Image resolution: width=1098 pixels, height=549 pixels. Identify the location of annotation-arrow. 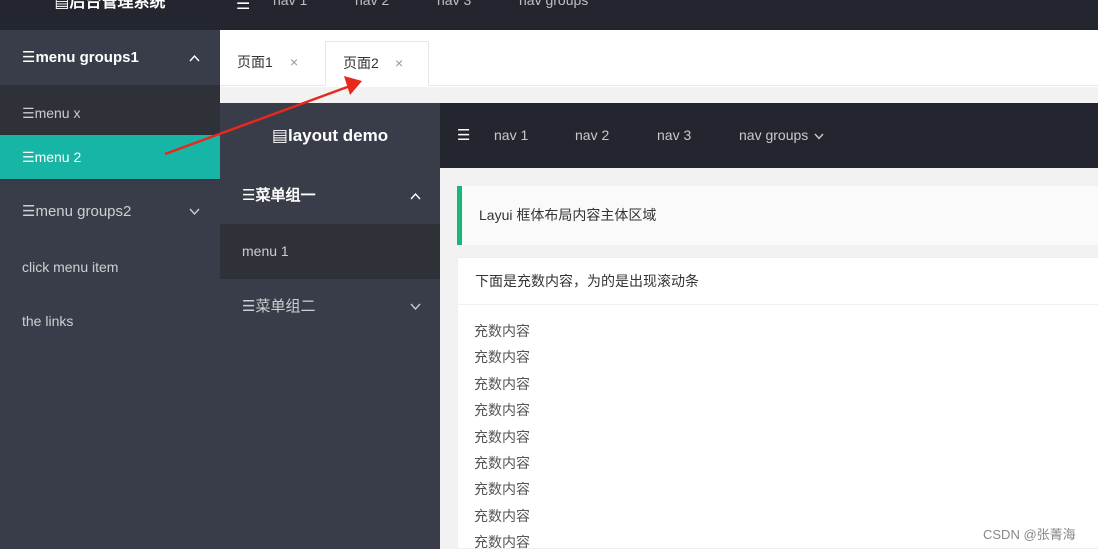
(263, 116).